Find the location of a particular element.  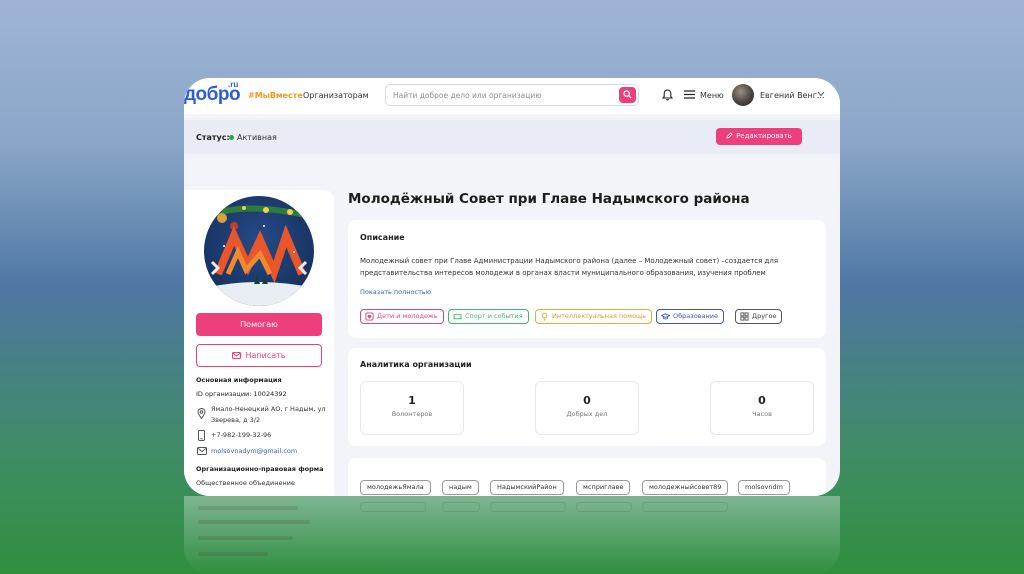

category-tag: Образование is located at coordinates (690, 316).